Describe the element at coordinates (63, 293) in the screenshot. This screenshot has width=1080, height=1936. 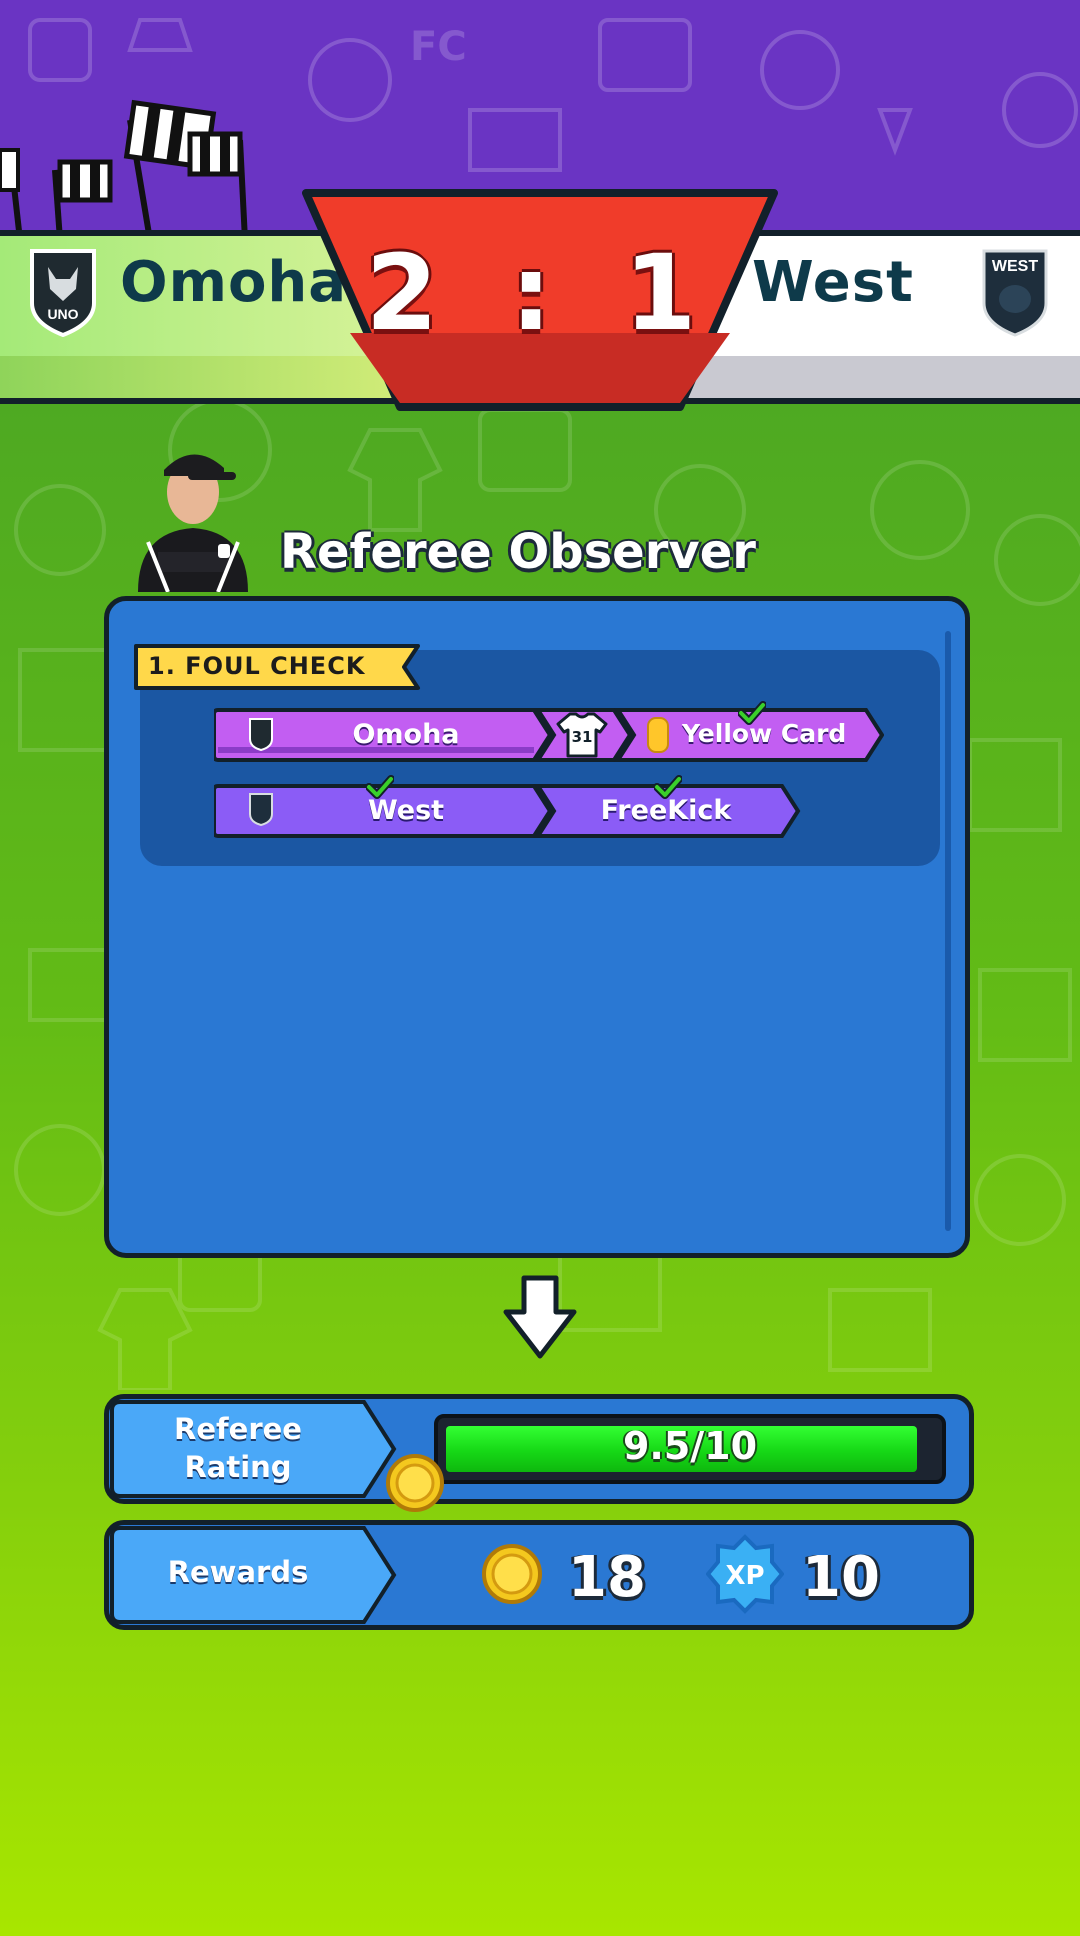
I see `home-team-crest-icon: UNO` at that location.